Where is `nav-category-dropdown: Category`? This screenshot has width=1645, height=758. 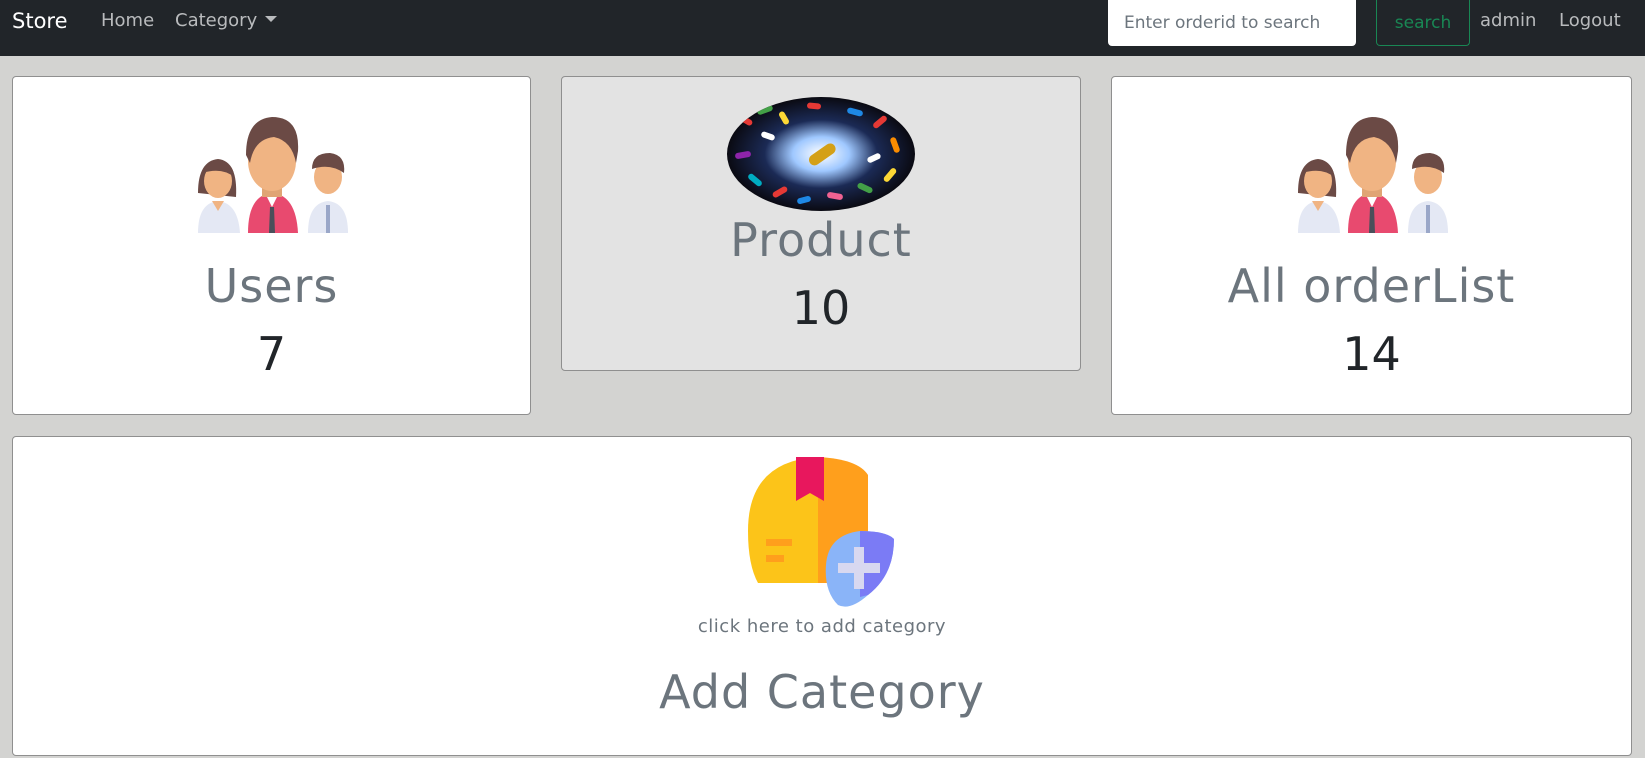 nav-category-dropdown: Category is located at coordinates (226, 20).